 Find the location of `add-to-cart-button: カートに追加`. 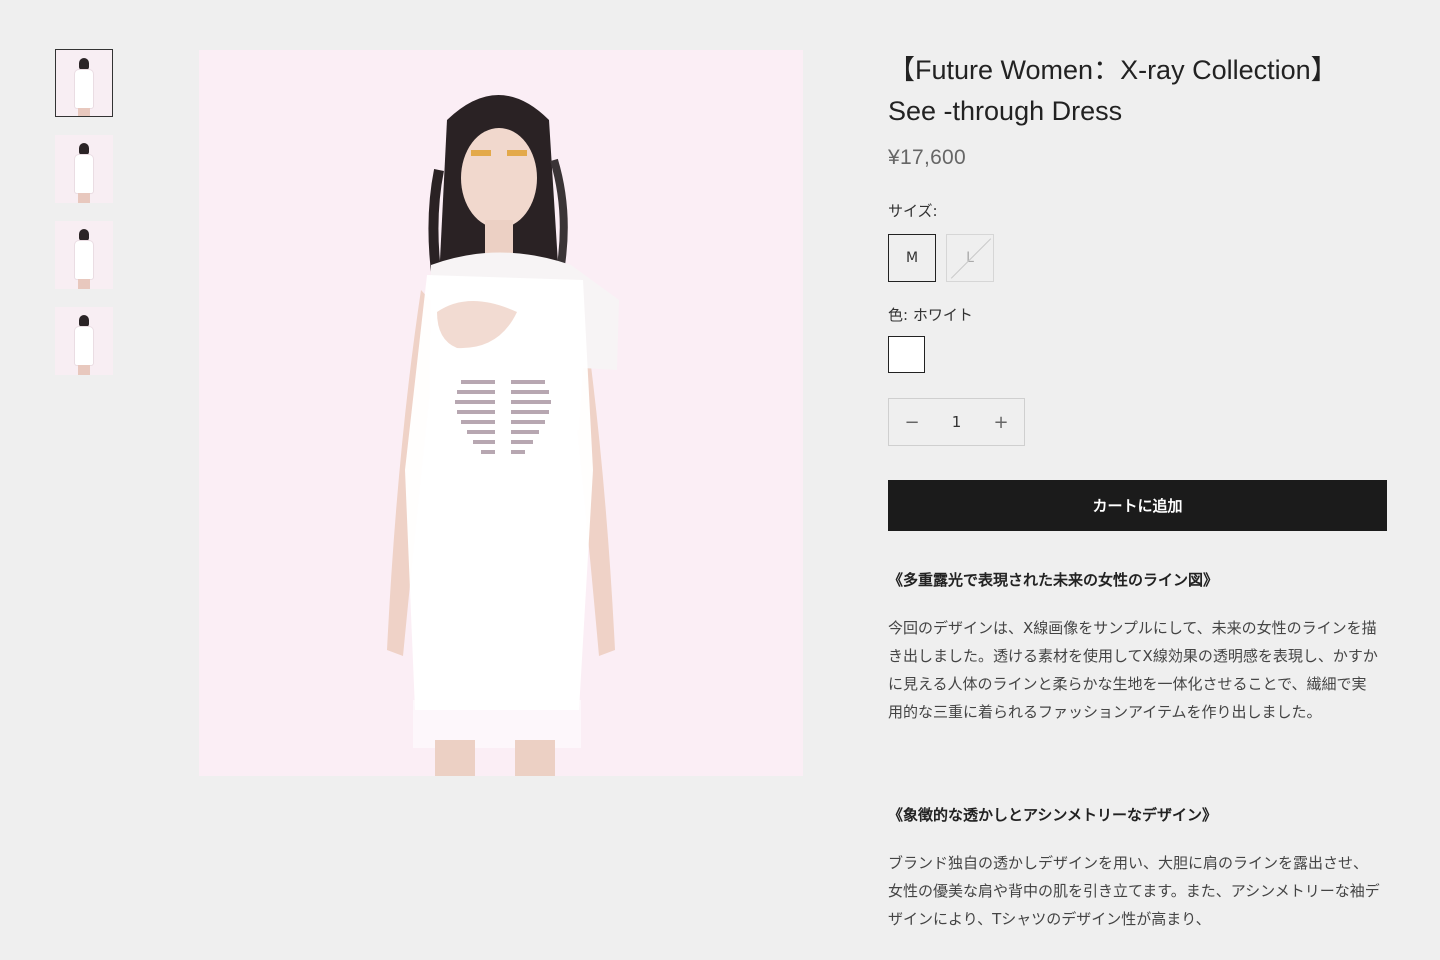

add-to-cart-button: カートに追加 is located at coordinates (1137, 505).